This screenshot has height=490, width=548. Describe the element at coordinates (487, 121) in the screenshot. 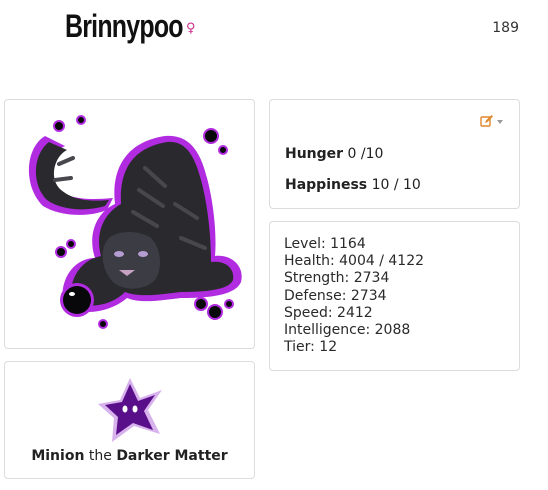

I see `edit-icon` at that location.